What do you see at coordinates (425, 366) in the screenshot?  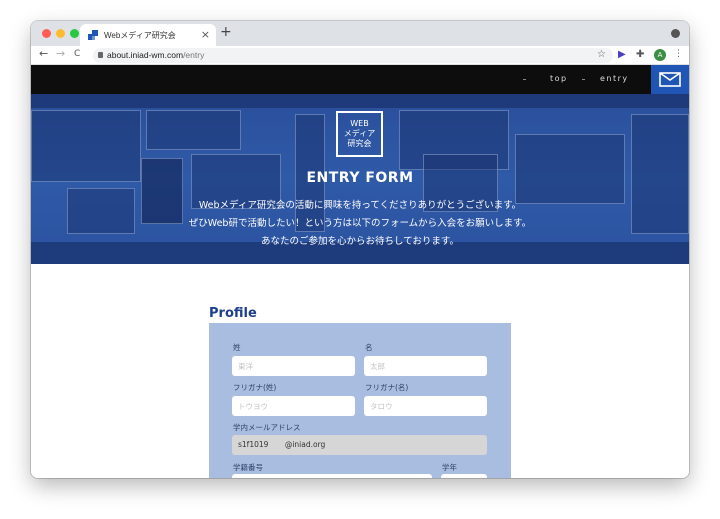 I see `first-name-input: 太郎` at bounding box center [425, 366].